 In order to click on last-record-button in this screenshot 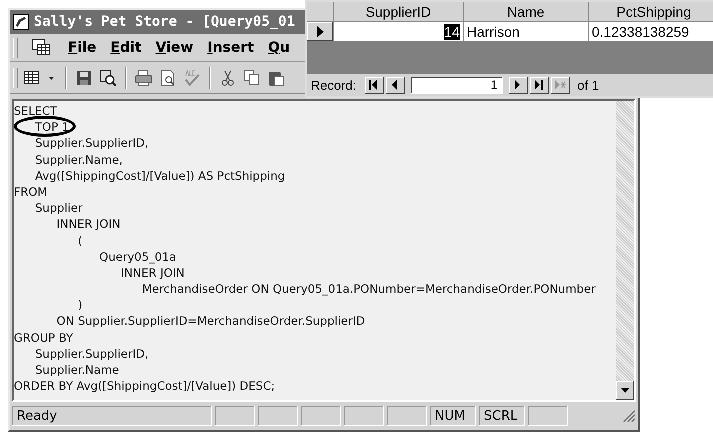, I will do `click(539, 85)`.